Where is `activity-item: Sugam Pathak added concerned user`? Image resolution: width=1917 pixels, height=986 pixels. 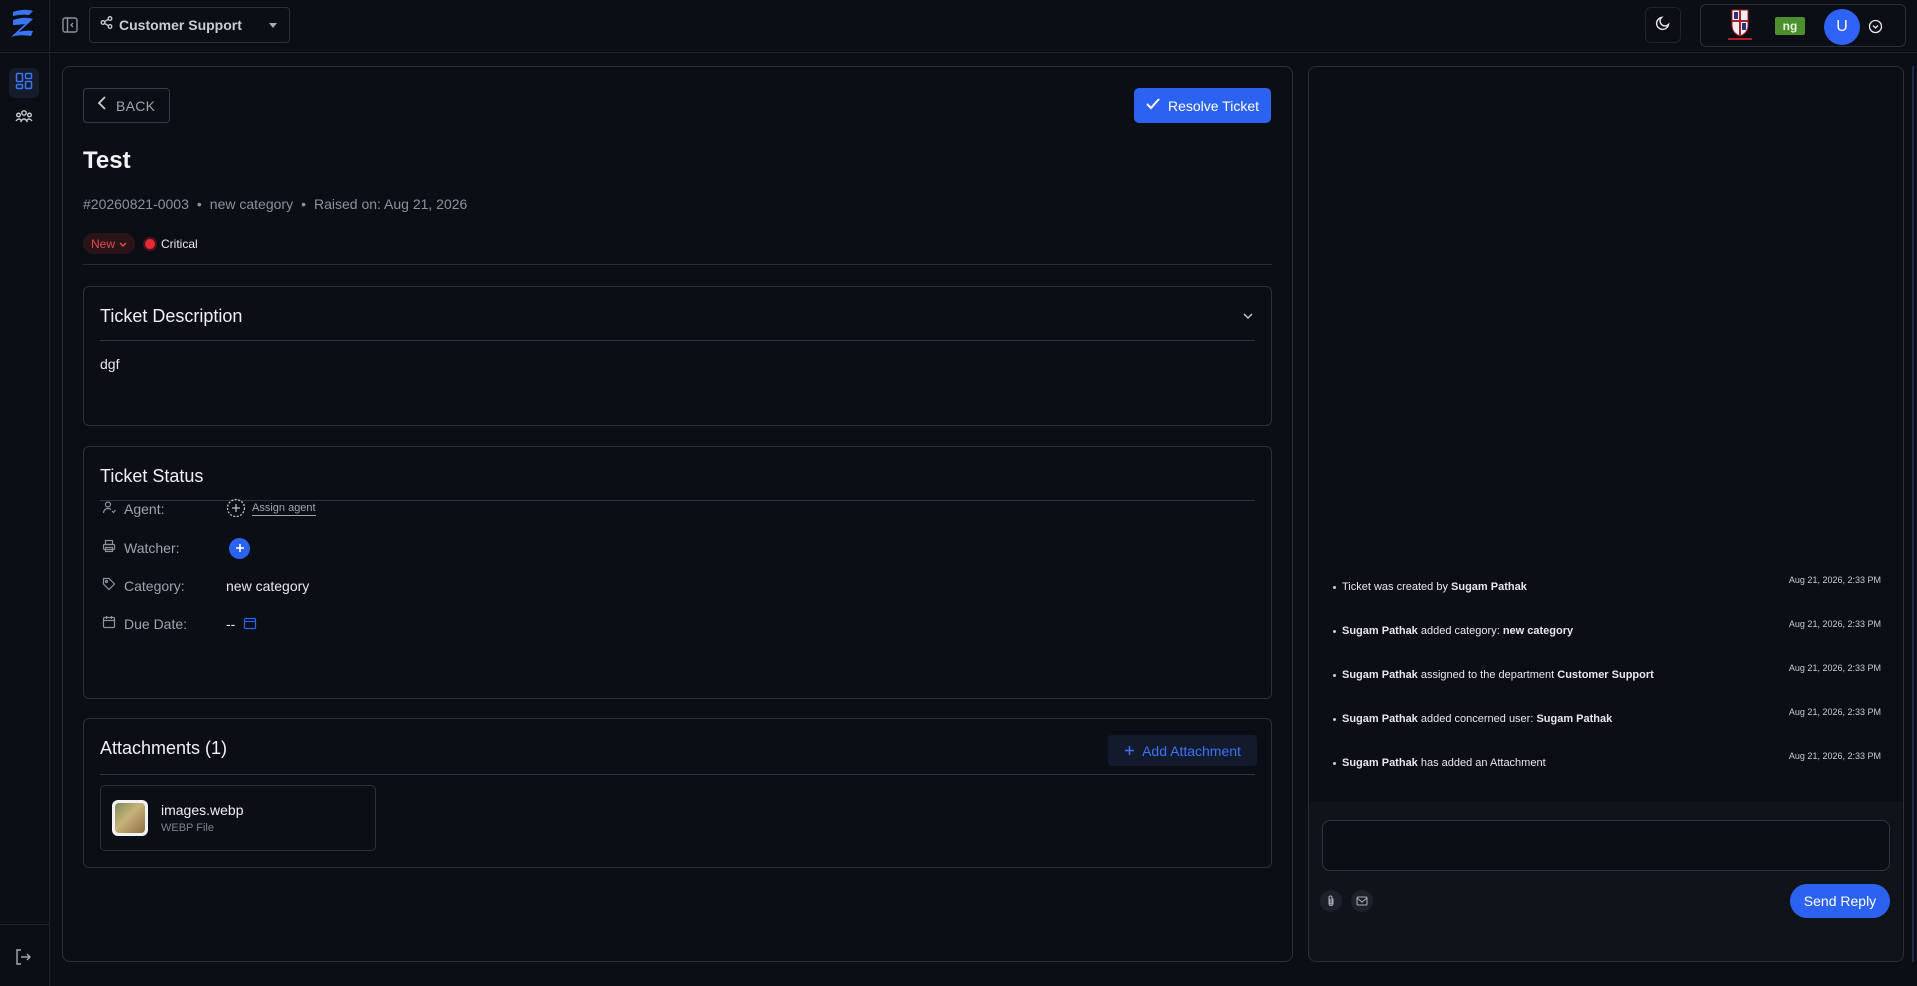 activity-item: Sugam Pathak added concerned user is located at coordinates (1607, 717).